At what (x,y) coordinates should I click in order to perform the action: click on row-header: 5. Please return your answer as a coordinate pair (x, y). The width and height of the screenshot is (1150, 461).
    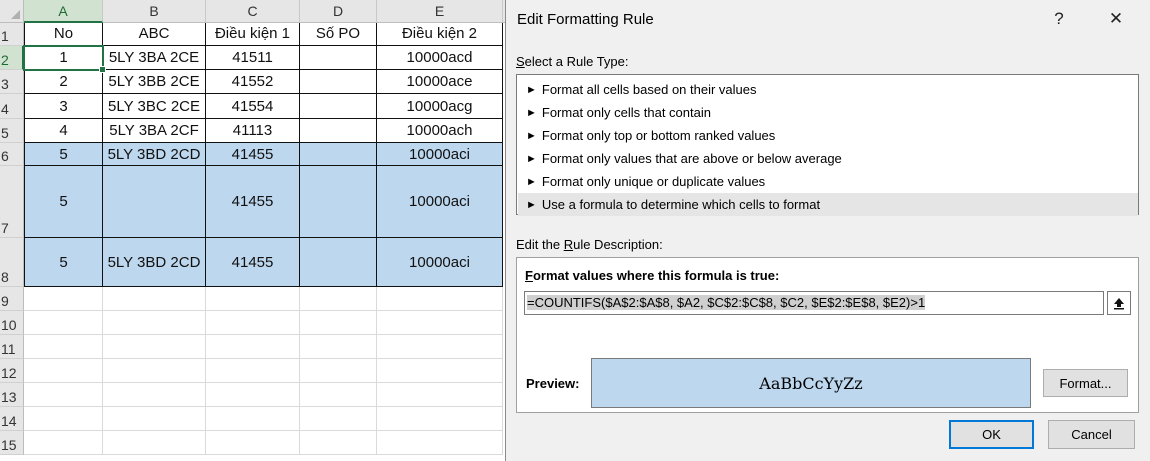
    Looking at the image, I should click on (12, 131).